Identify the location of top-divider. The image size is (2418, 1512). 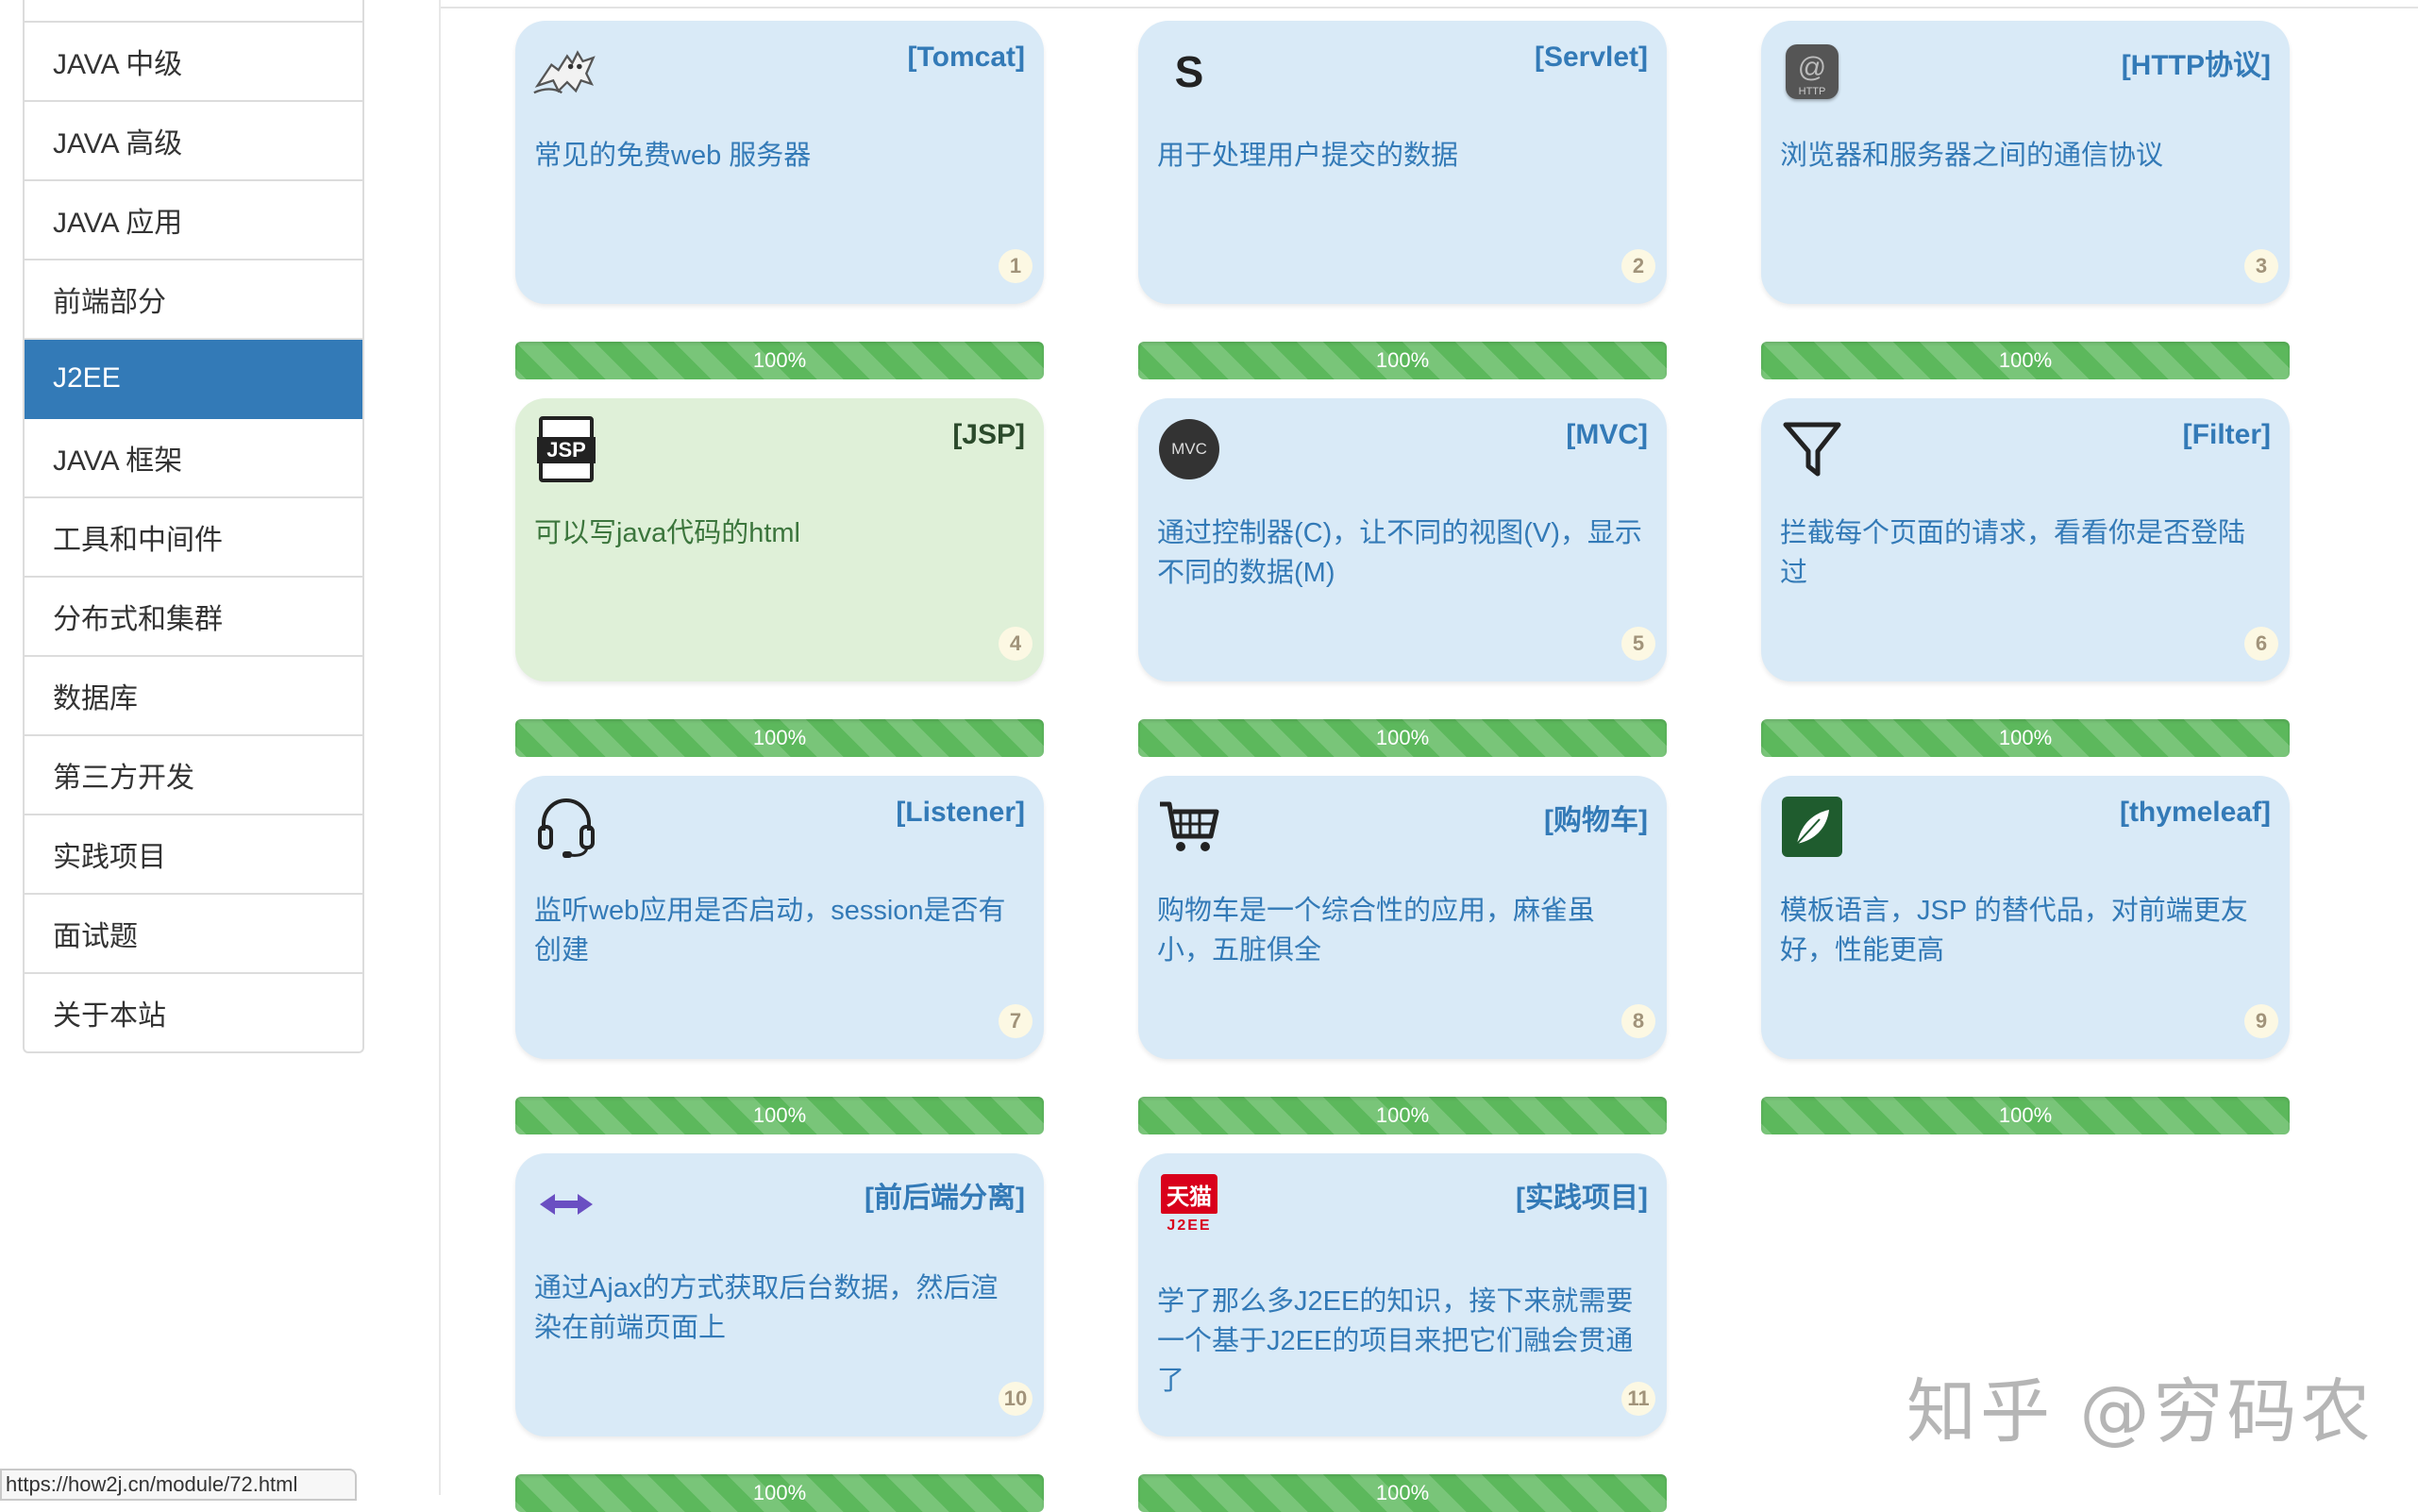
(1428, 7).